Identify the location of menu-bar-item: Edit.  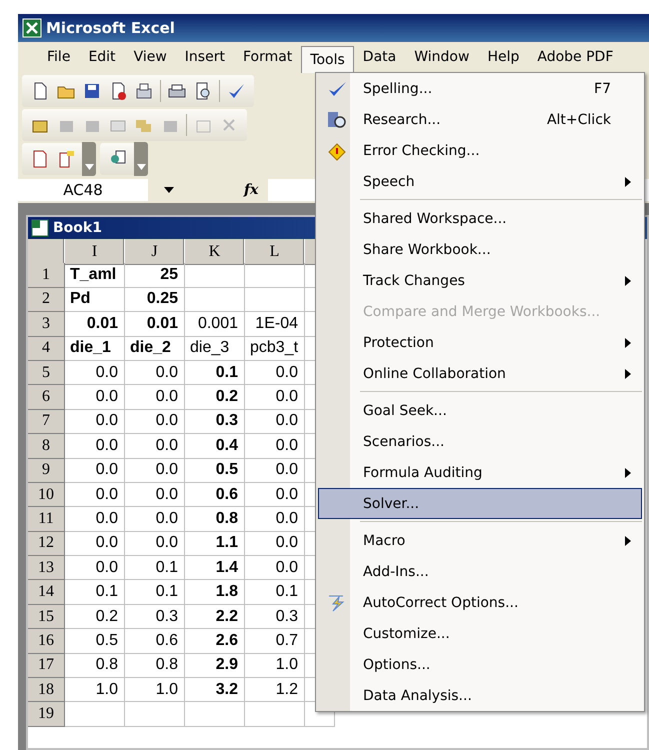
(102, 57).